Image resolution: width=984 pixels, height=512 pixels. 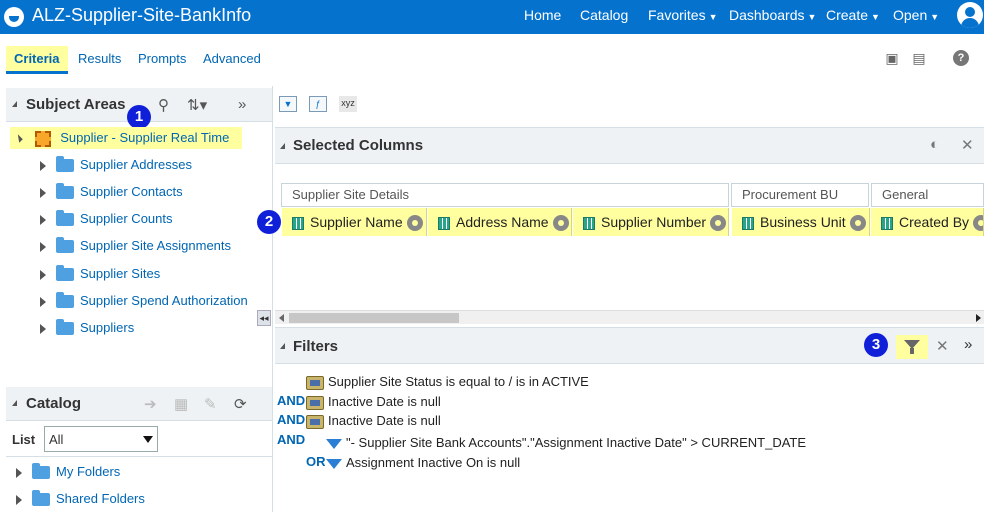 I want to click on nav-dashboards: Dashboards ▼, so click(x=772, y=15).